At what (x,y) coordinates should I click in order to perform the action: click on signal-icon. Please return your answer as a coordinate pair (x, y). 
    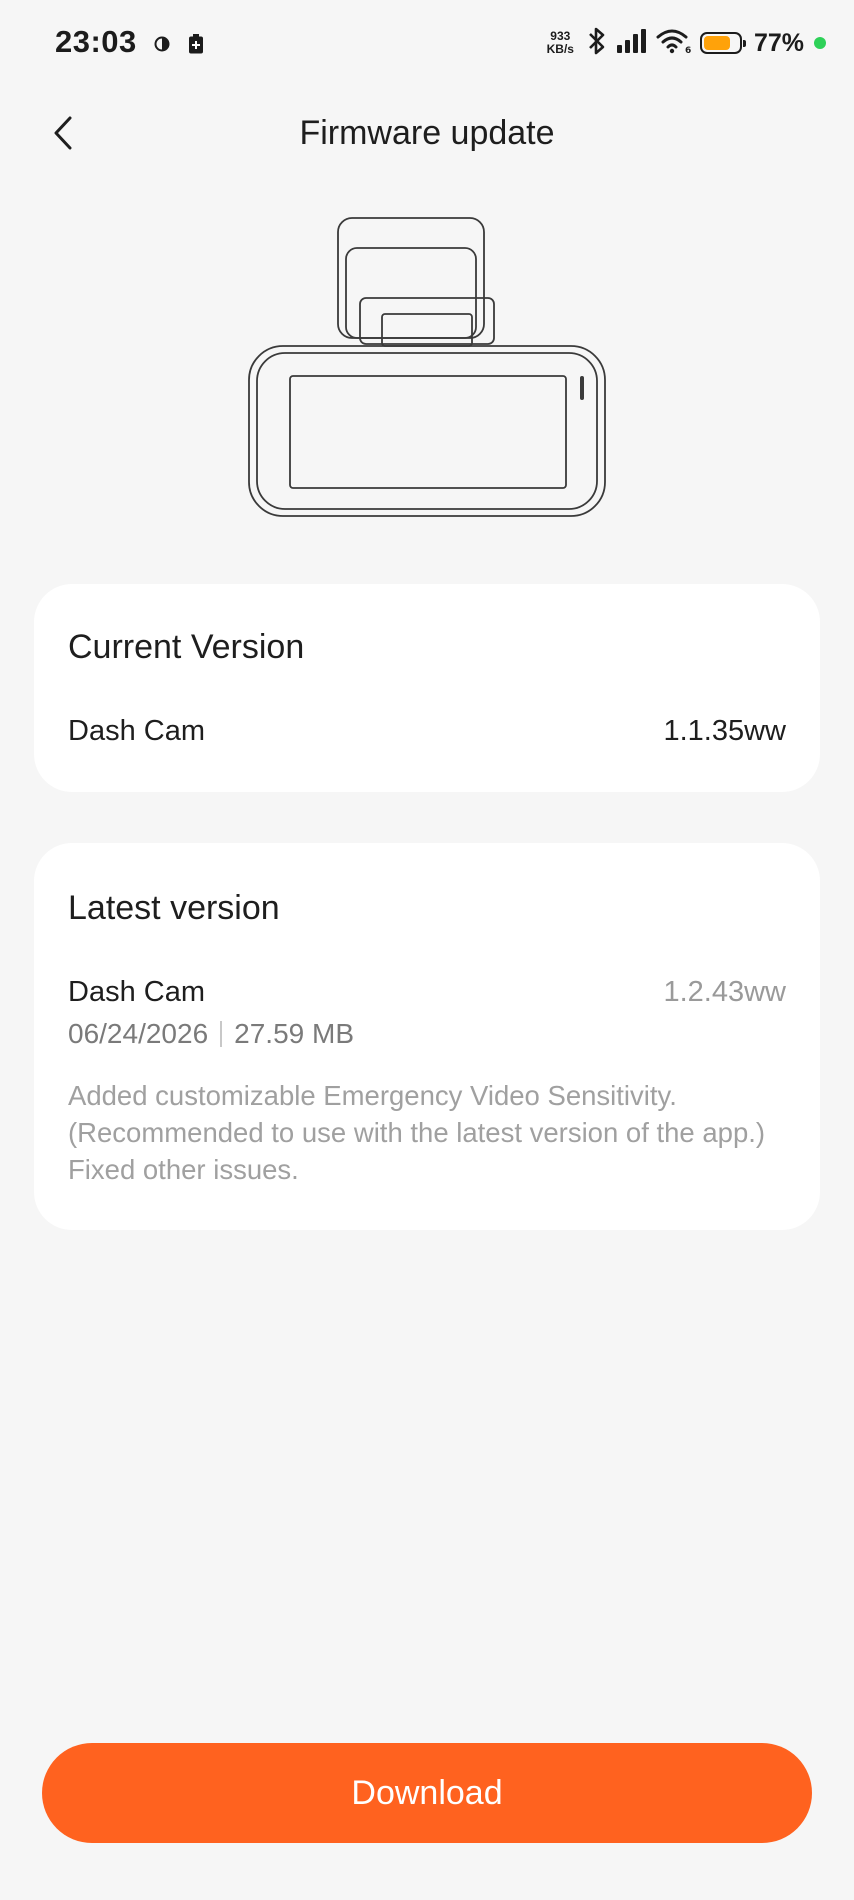
    Looking at the image, I should click on (632, 43).